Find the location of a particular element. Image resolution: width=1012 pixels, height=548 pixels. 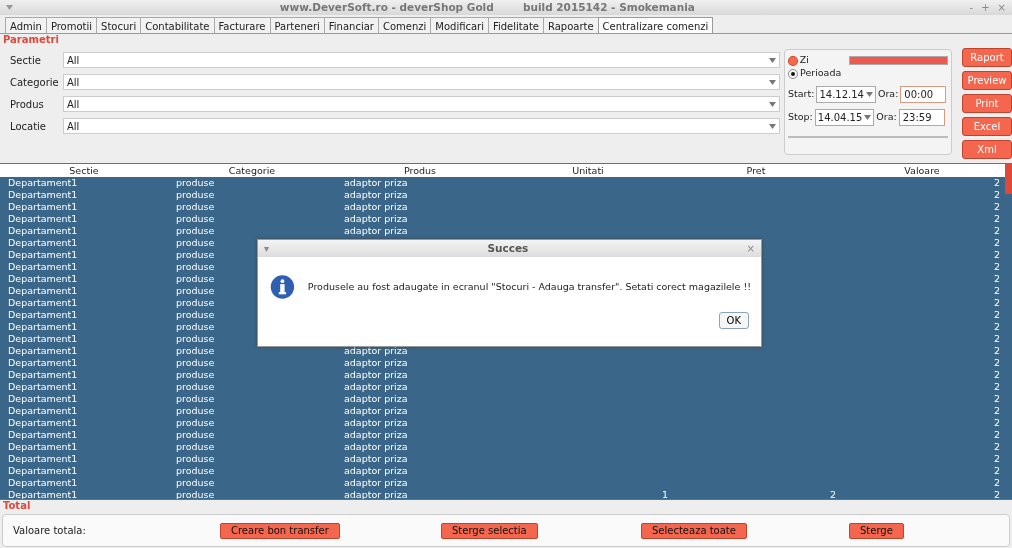

field-label: Produs is located at coordinates (27, 104).